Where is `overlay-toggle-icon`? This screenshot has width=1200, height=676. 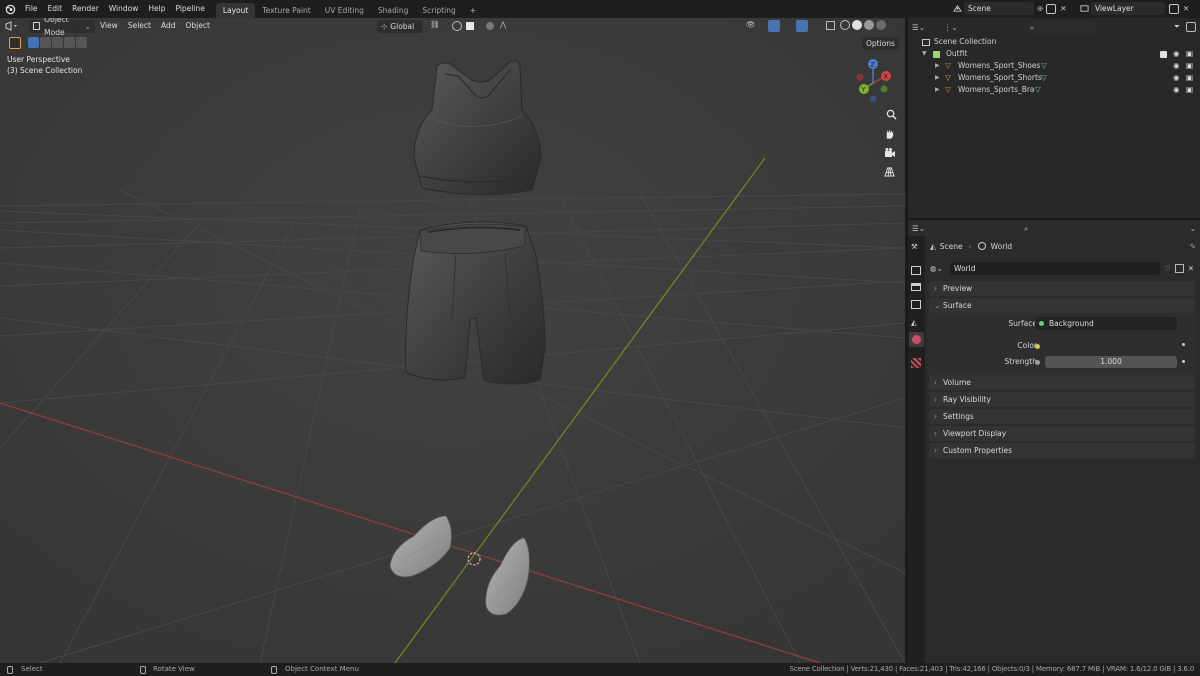 overlay-toggle-icon is located at coordinates (802, 26).